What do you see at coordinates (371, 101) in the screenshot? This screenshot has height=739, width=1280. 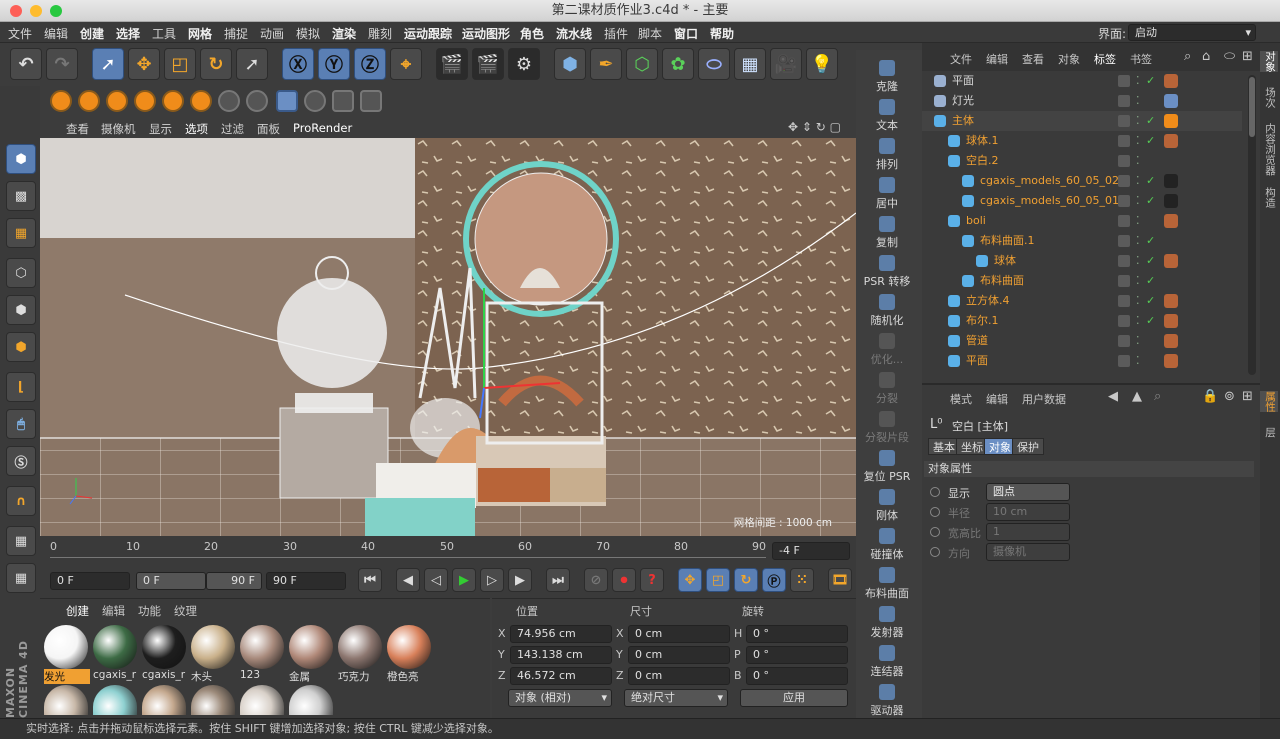 I see `bones-icon` at bounding box center [371, 101].